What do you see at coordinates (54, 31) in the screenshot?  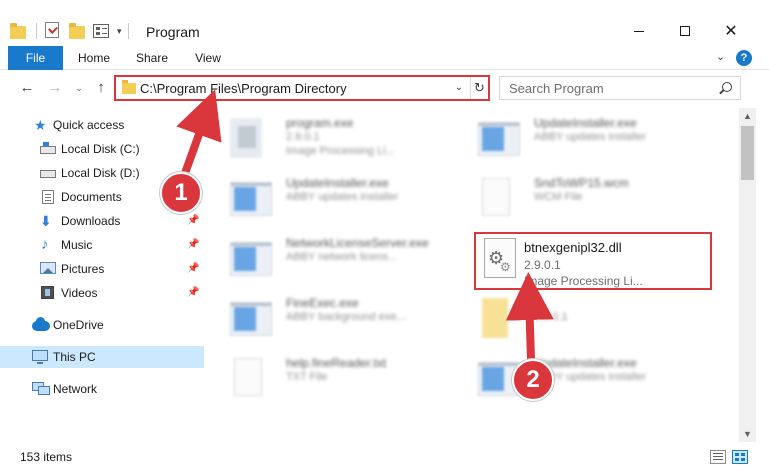 I see `checklist-icon` at bounding box center [54, 31].